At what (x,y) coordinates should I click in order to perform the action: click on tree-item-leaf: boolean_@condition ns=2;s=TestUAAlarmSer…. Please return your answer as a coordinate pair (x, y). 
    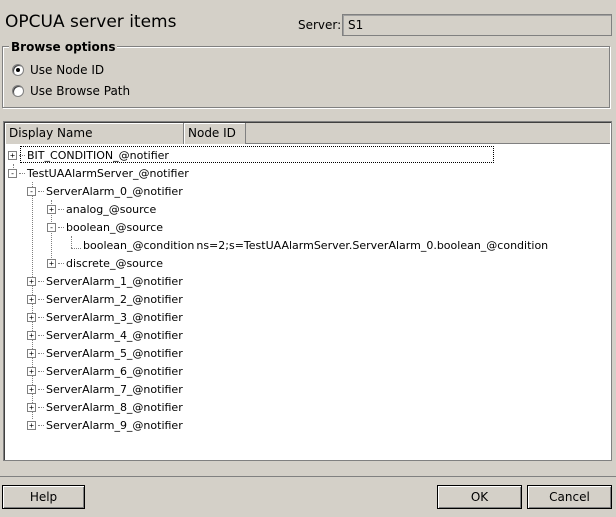
    Looking at the image, I should click on (315, 245).